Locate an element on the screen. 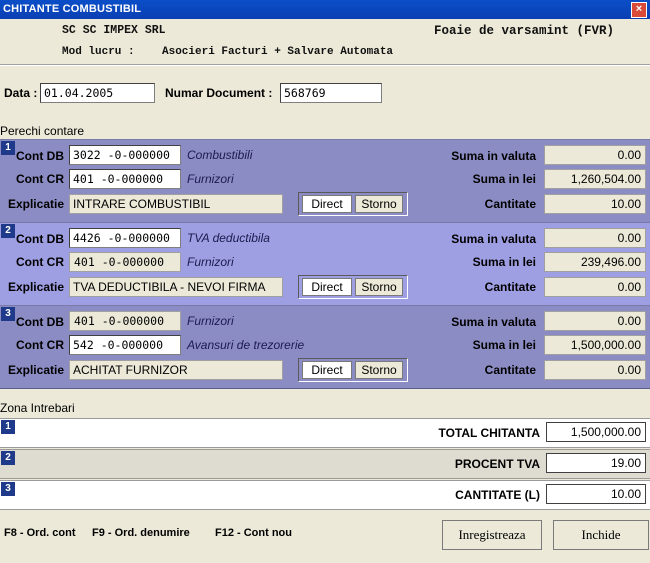  f9-hint: F9 - Ord. denumire is located at coordinates (141, 533).